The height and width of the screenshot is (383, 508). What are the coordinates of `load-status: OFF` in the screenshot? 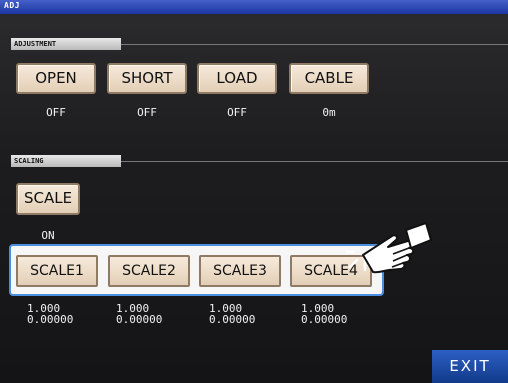 It's located at (237, 112).